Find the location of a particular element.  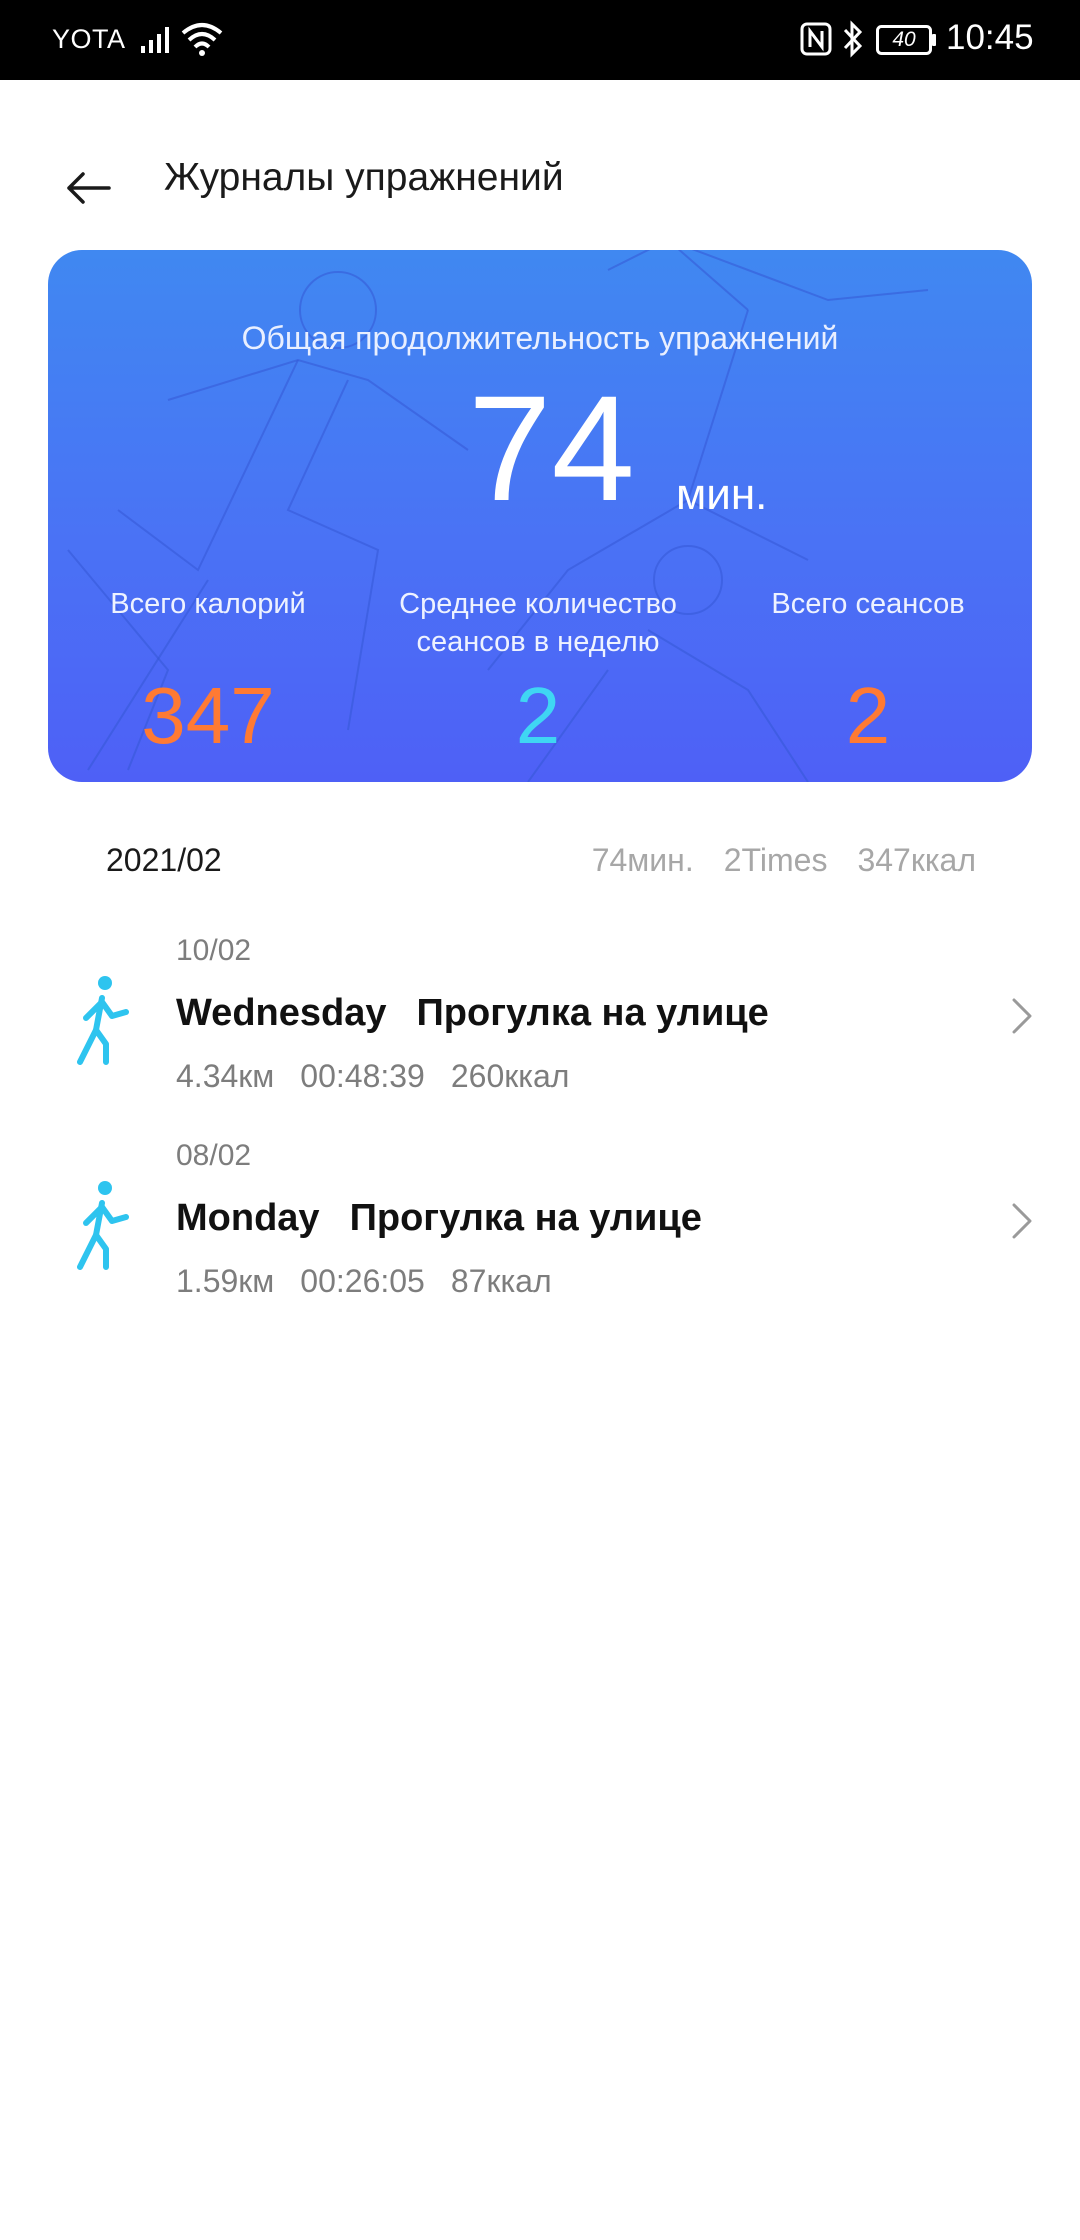

battery-level: 40 is located at coordinates (904, 39).